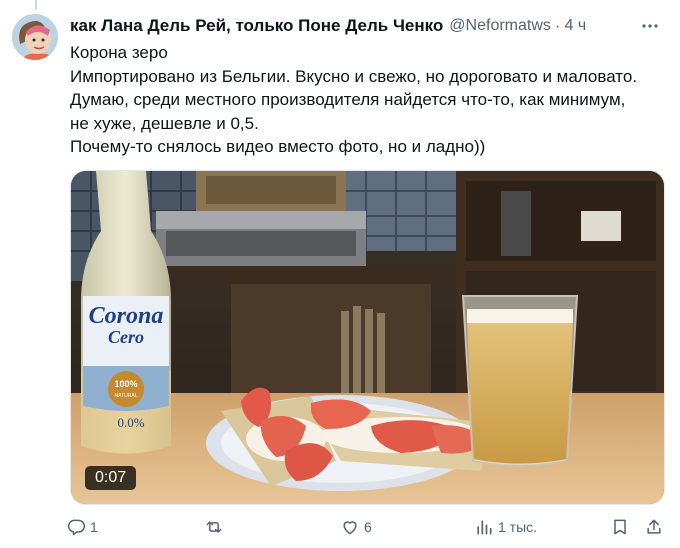 The width and height of the screenshot is (680, 548). What do you see at coordinates (500, 26) in the screenshot?
I see `author-handle: @Neformatws` at bounding box center [500, 26].